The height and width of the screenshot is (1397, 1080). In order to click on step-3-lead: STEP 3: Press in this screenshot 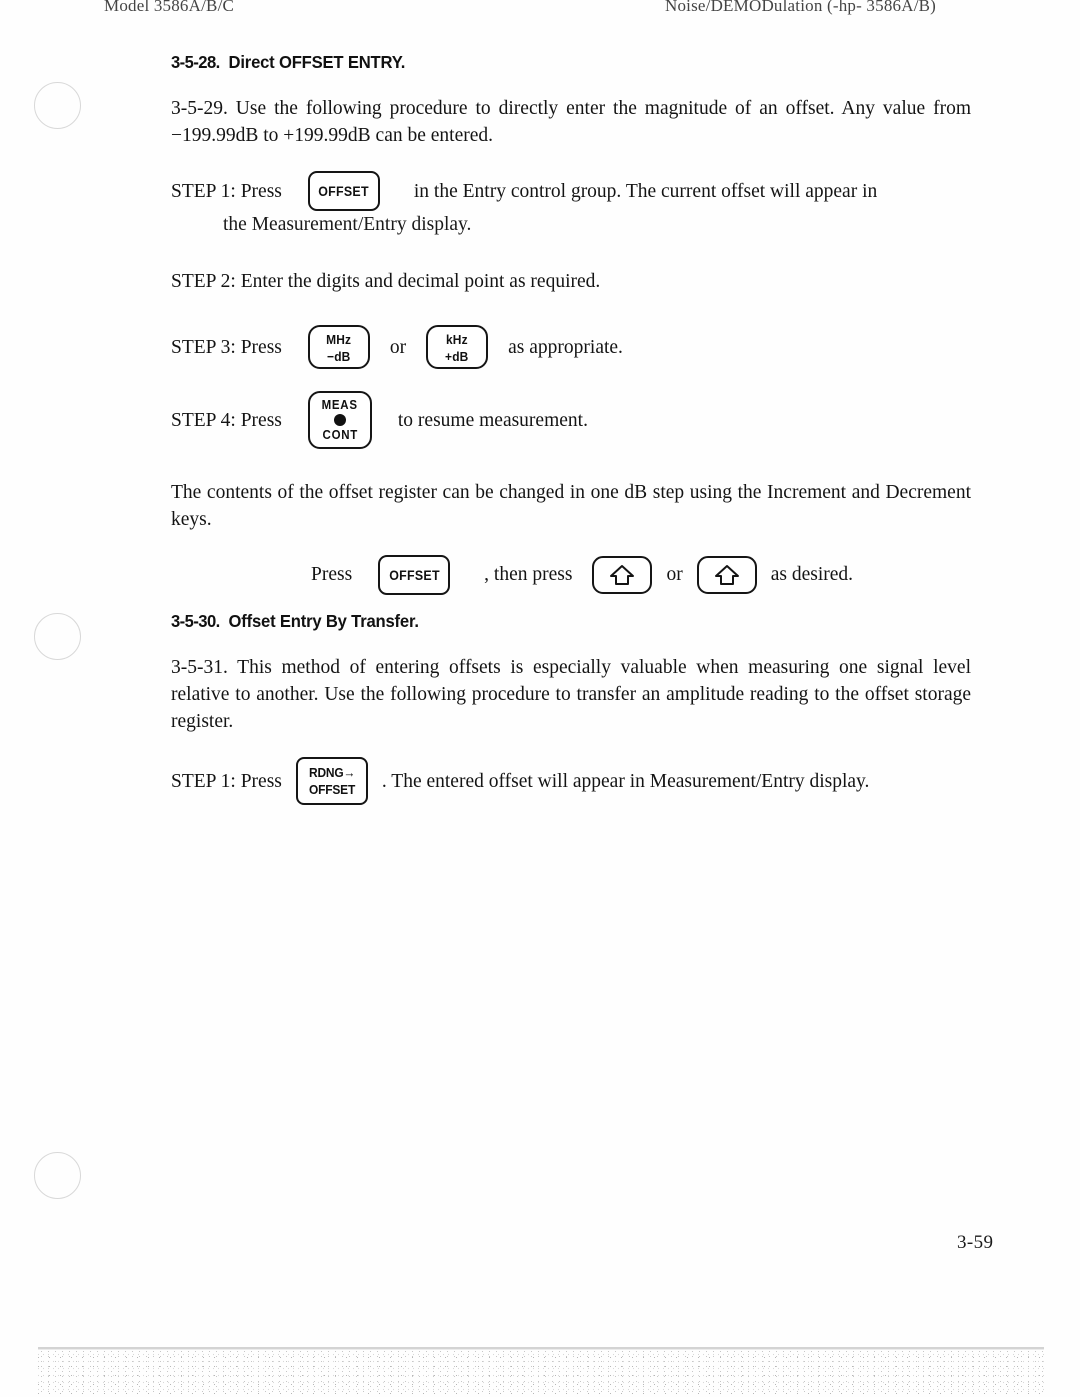, I will do `click(226, 347)`.